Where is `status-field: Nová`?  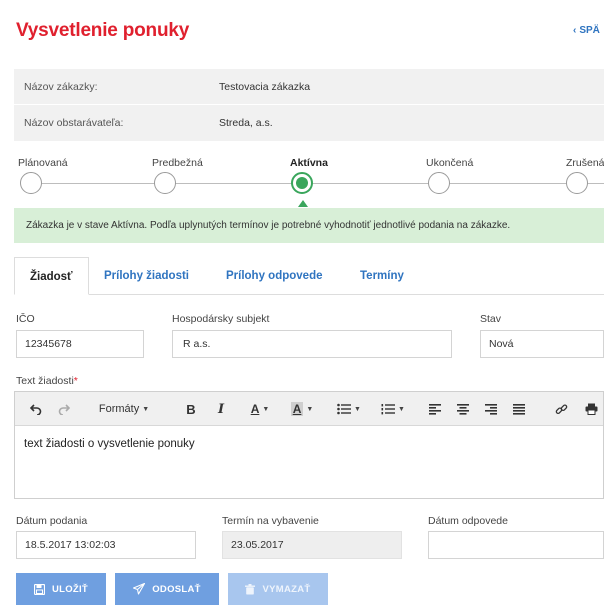 status-field: Nová is located at coordinates (542, 344).